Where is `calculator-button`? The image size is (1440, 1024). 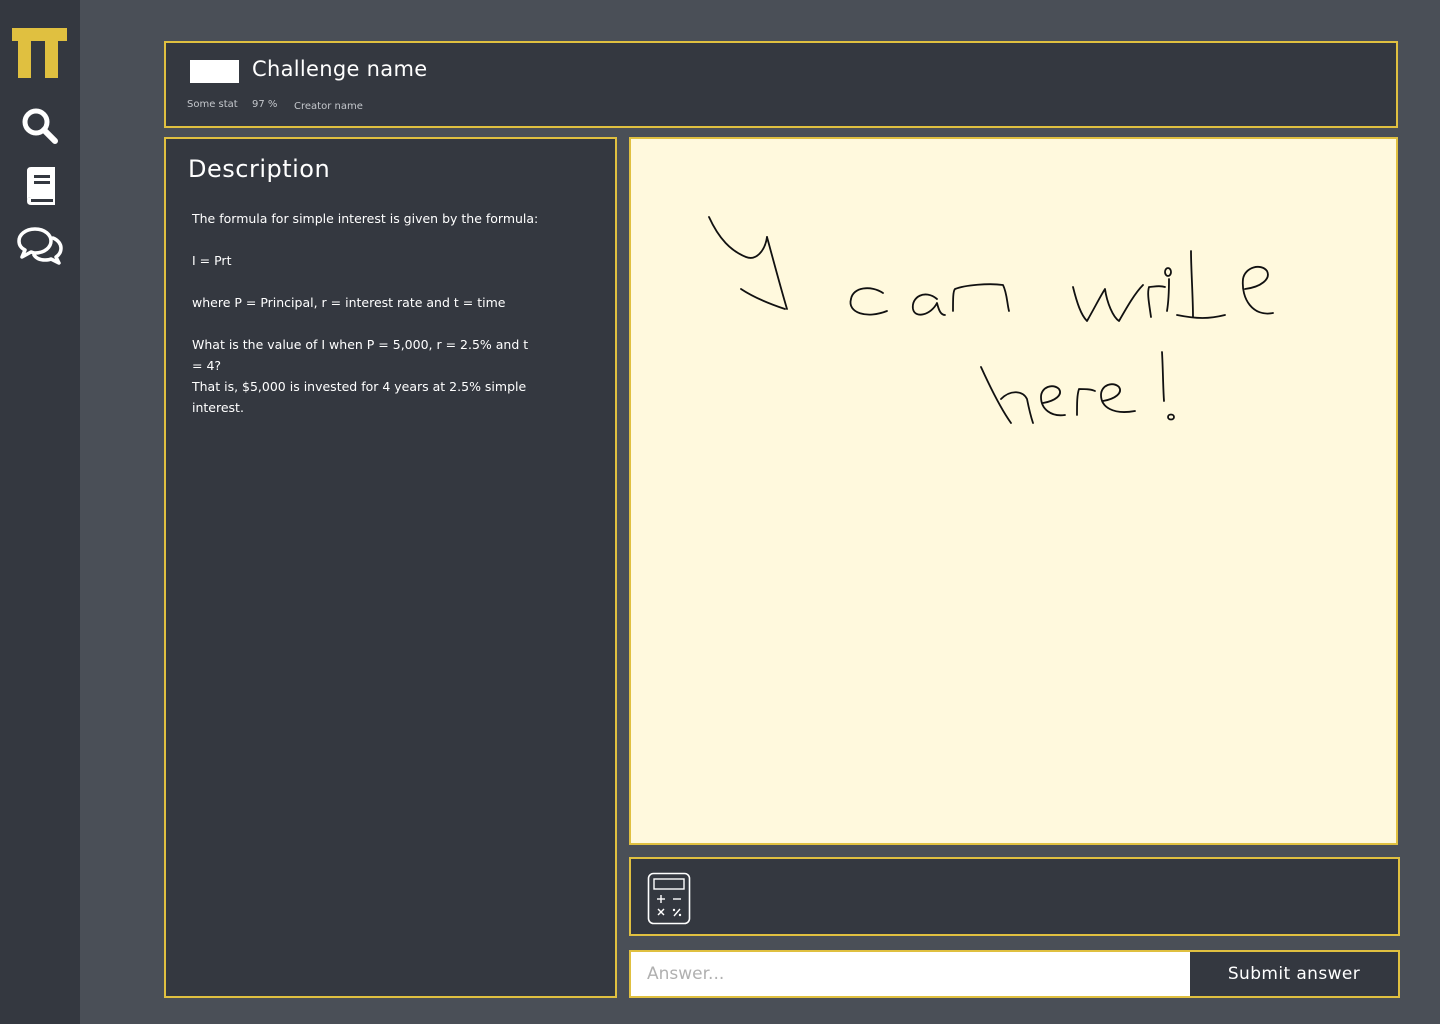
calculator-button is located at coordinates (669, 898).